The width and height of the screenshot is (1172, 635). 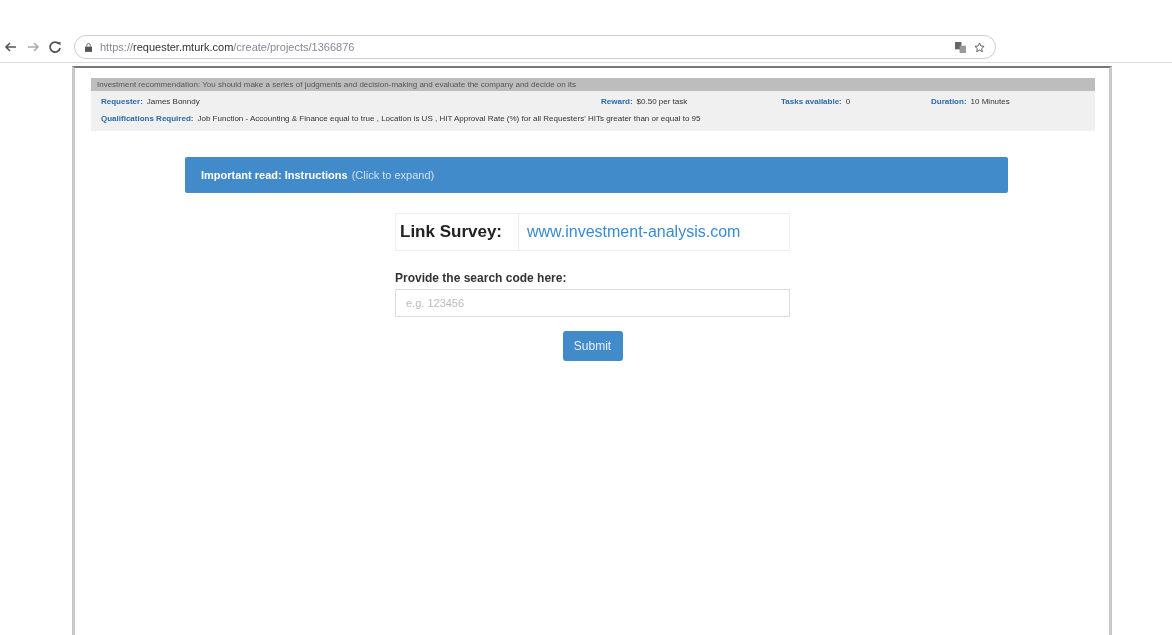 I want to click on field-value: James Bonndy, so click(x=173, y=101).